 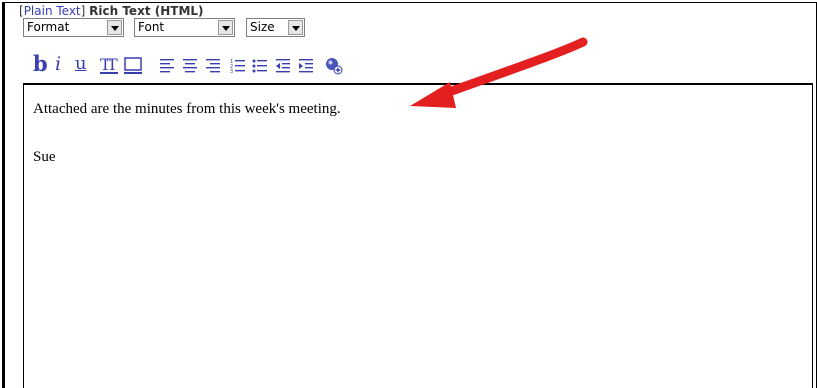 I want to click on text-color-icon: T T, so click(x=110, y=66).